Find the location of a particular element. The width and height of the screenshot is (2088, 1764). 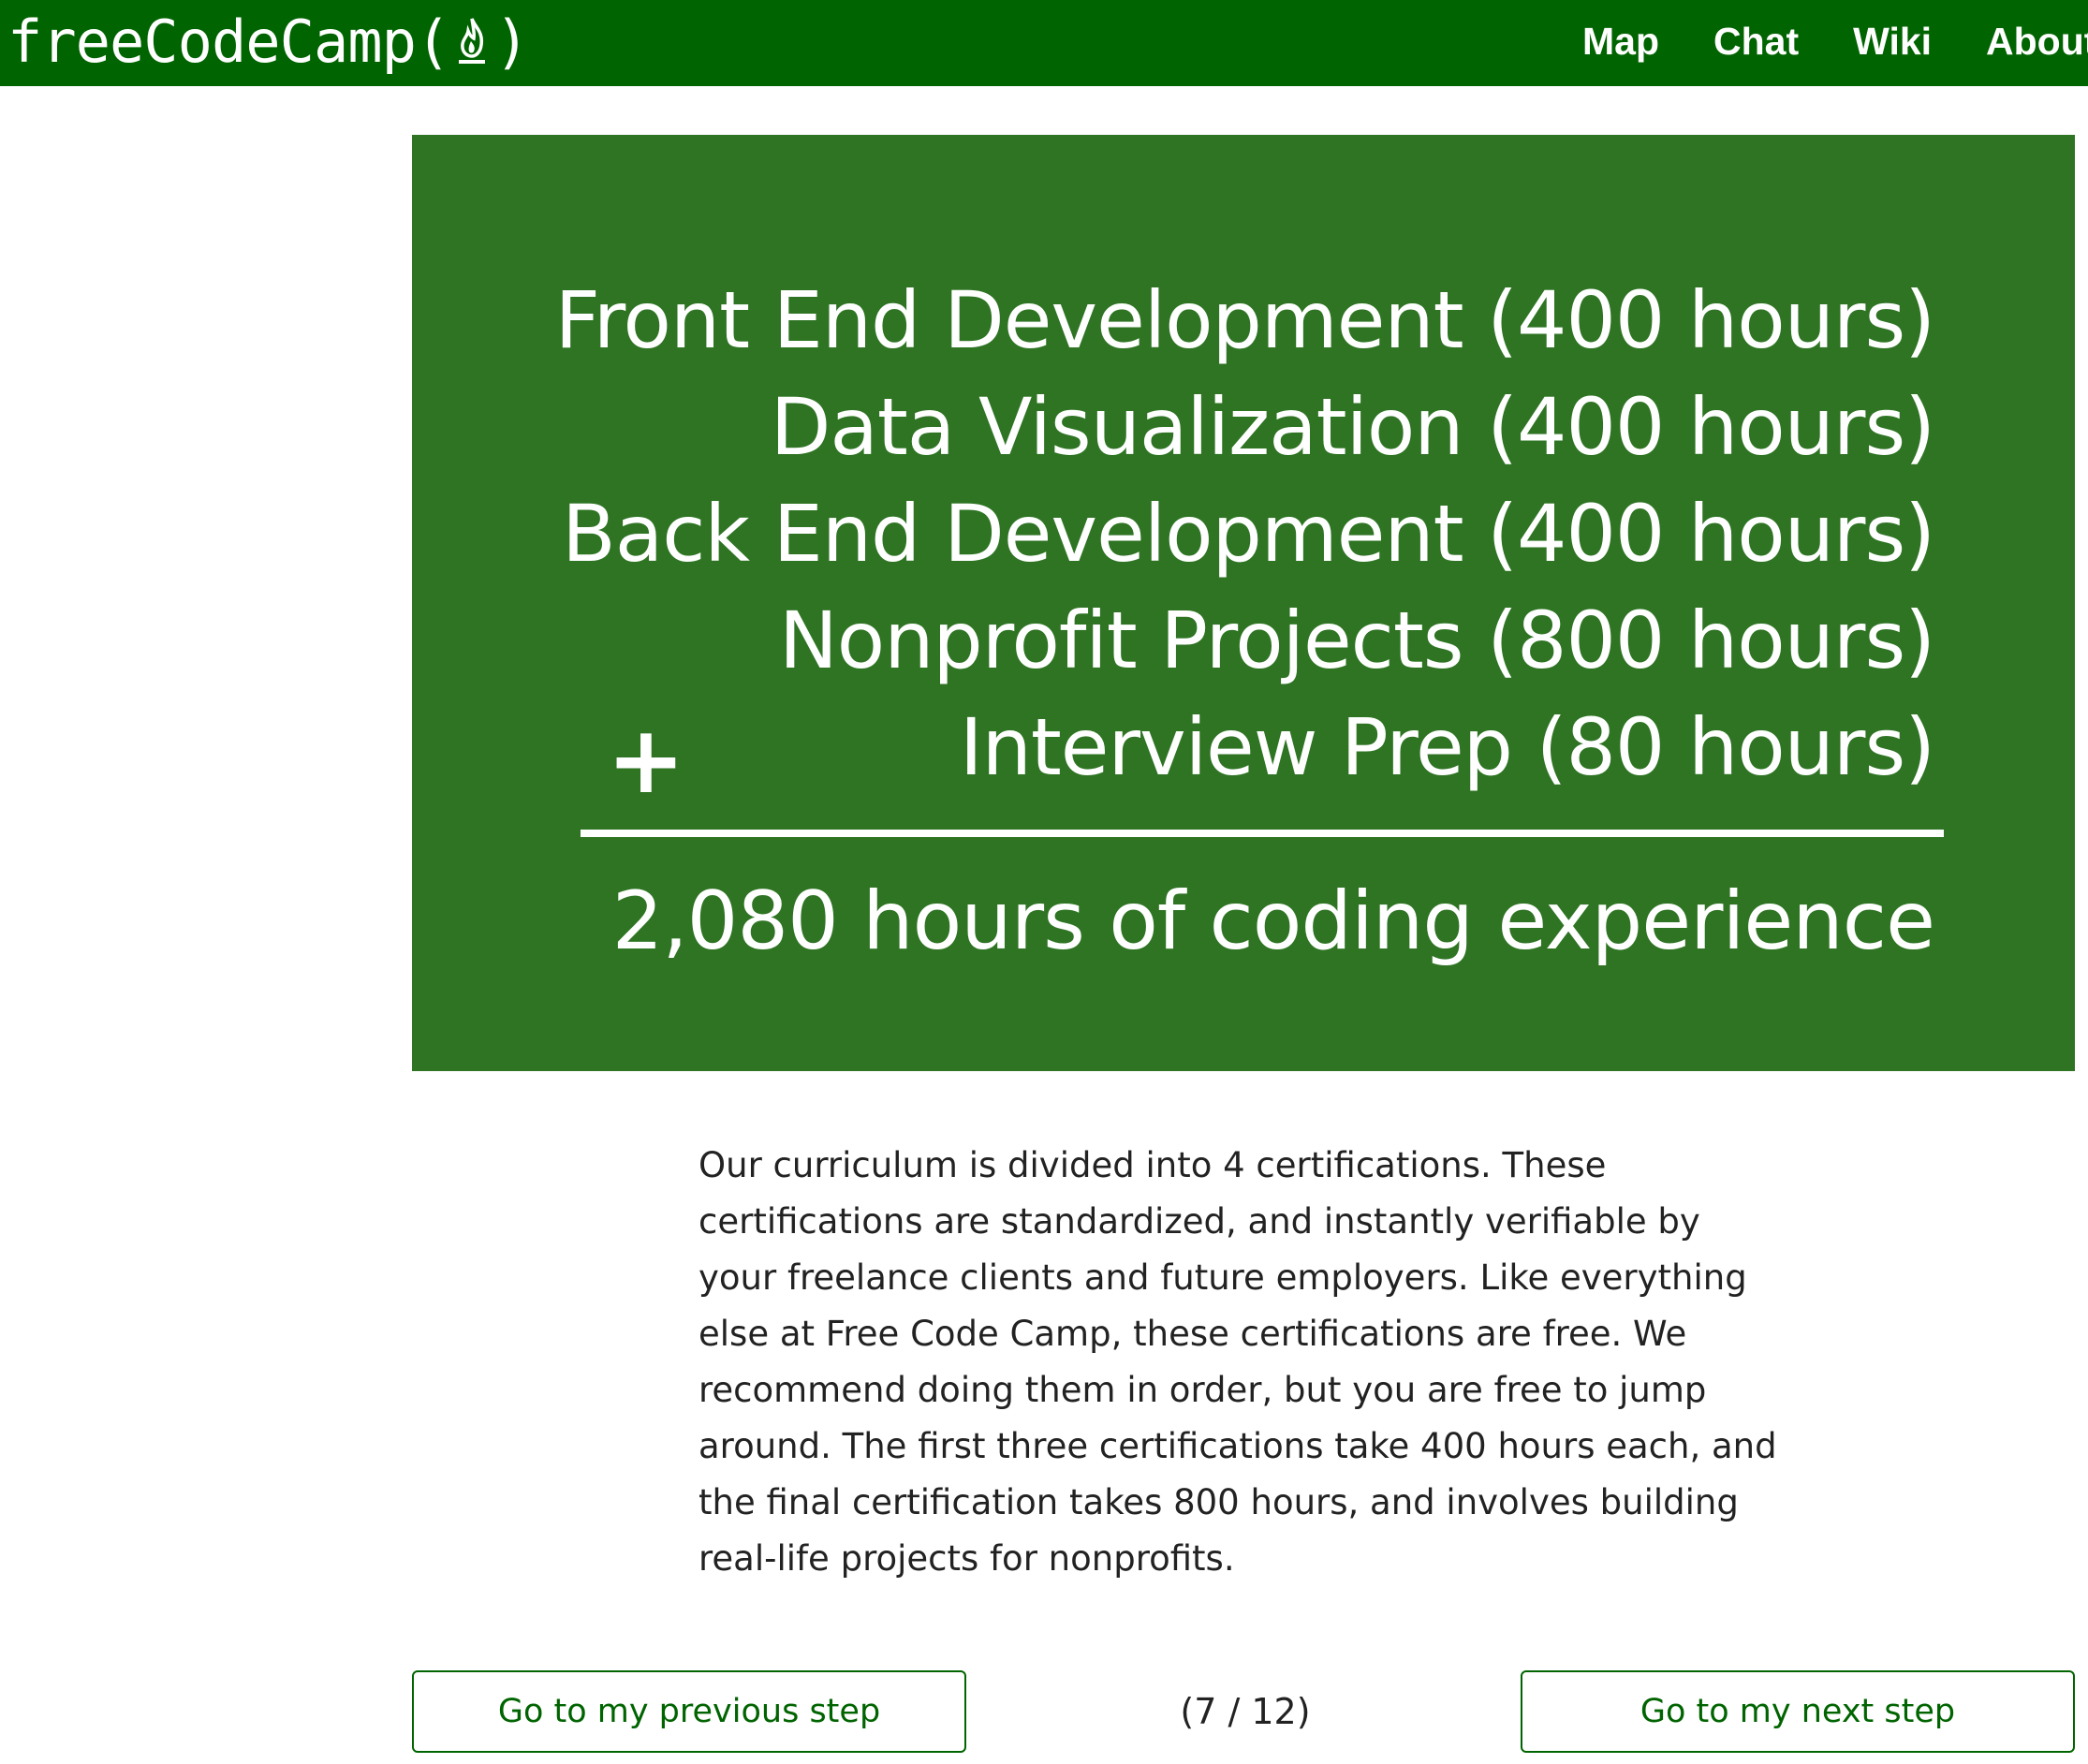

nav-link-about: About is located at coordinates (2037, 42).